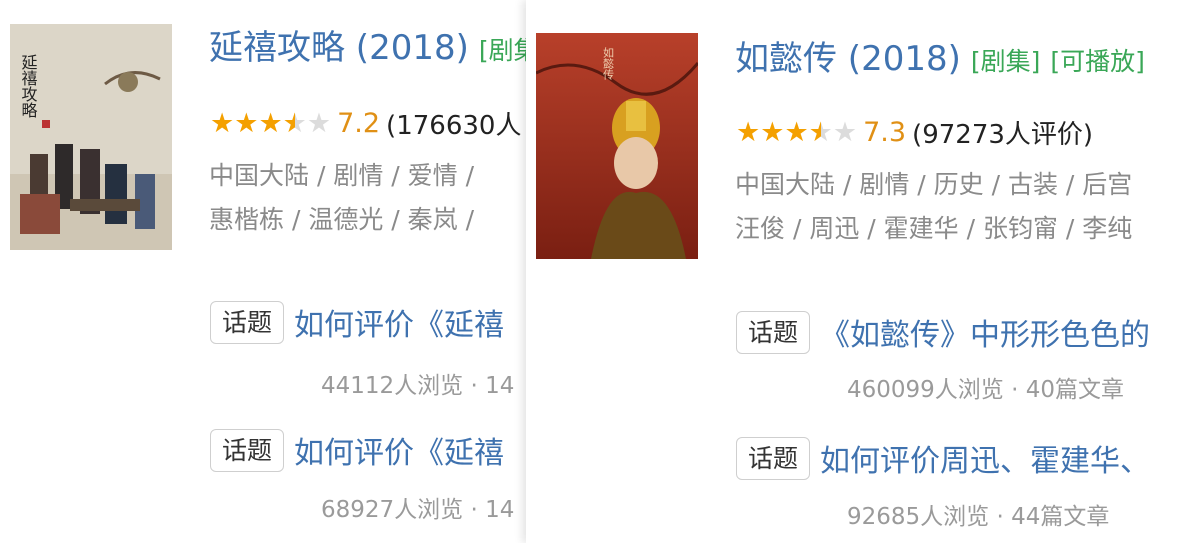 This screenshot has width=1179, height=543. Describe the element at coordinates (617, 146) in the screenshot. I see `poster-ruyi: 如懿传` at that location.